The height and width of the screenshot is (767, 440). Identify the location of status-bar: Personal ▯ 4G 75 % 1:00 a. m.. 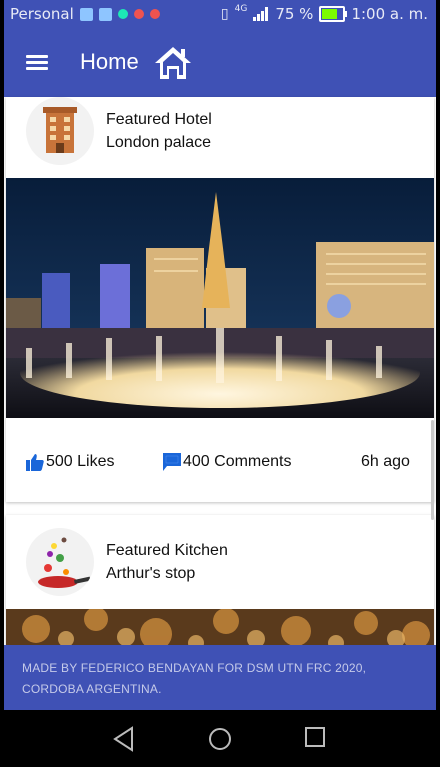
(220, 14).